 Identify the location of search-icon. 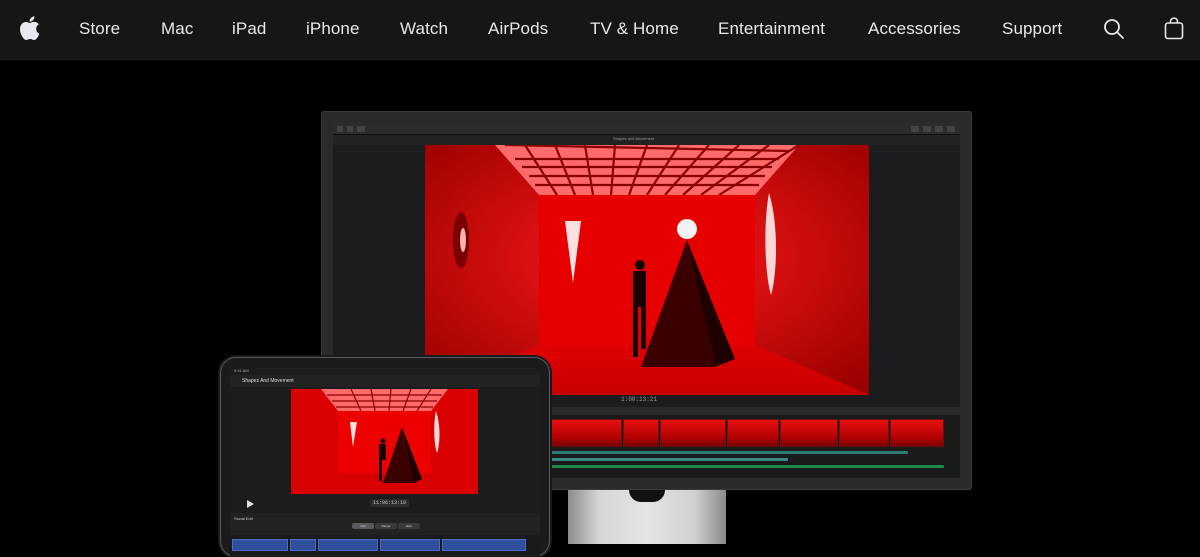
(1114, 29).